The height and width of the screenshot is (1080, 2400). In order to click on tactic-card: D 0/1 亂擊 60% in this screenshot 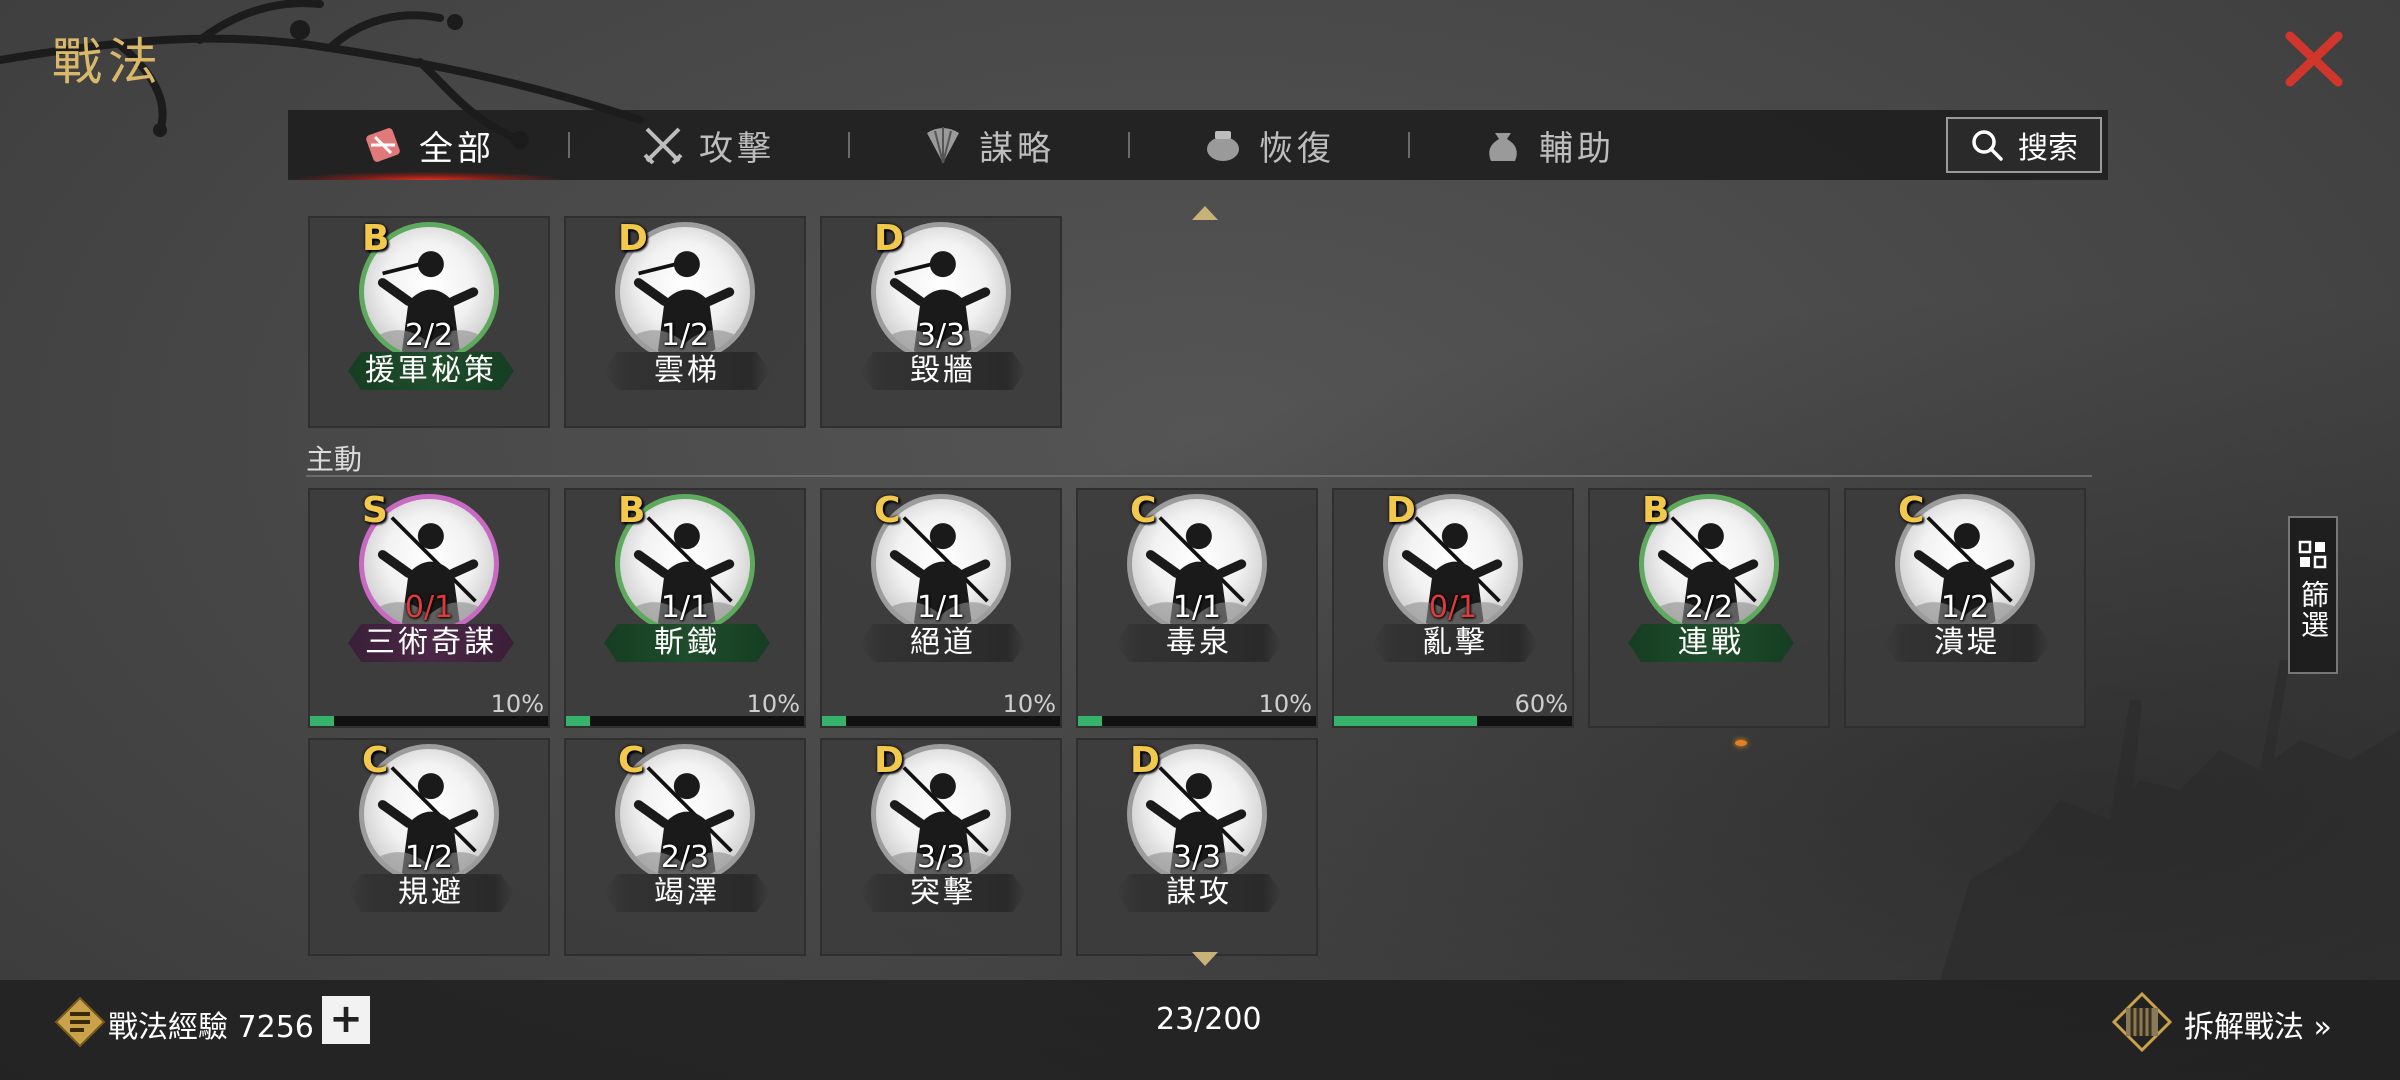, I will do `click(1453, 608)`.